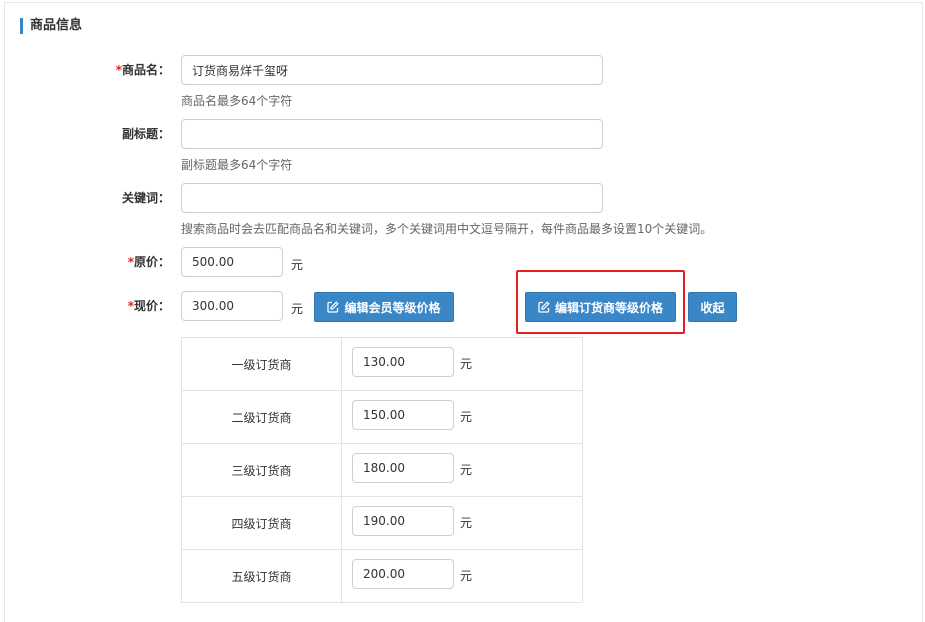 The width and height of the screenshot is (925, 622). I want to click on dealer-level-name: 五级订货商, so click(261, 576).